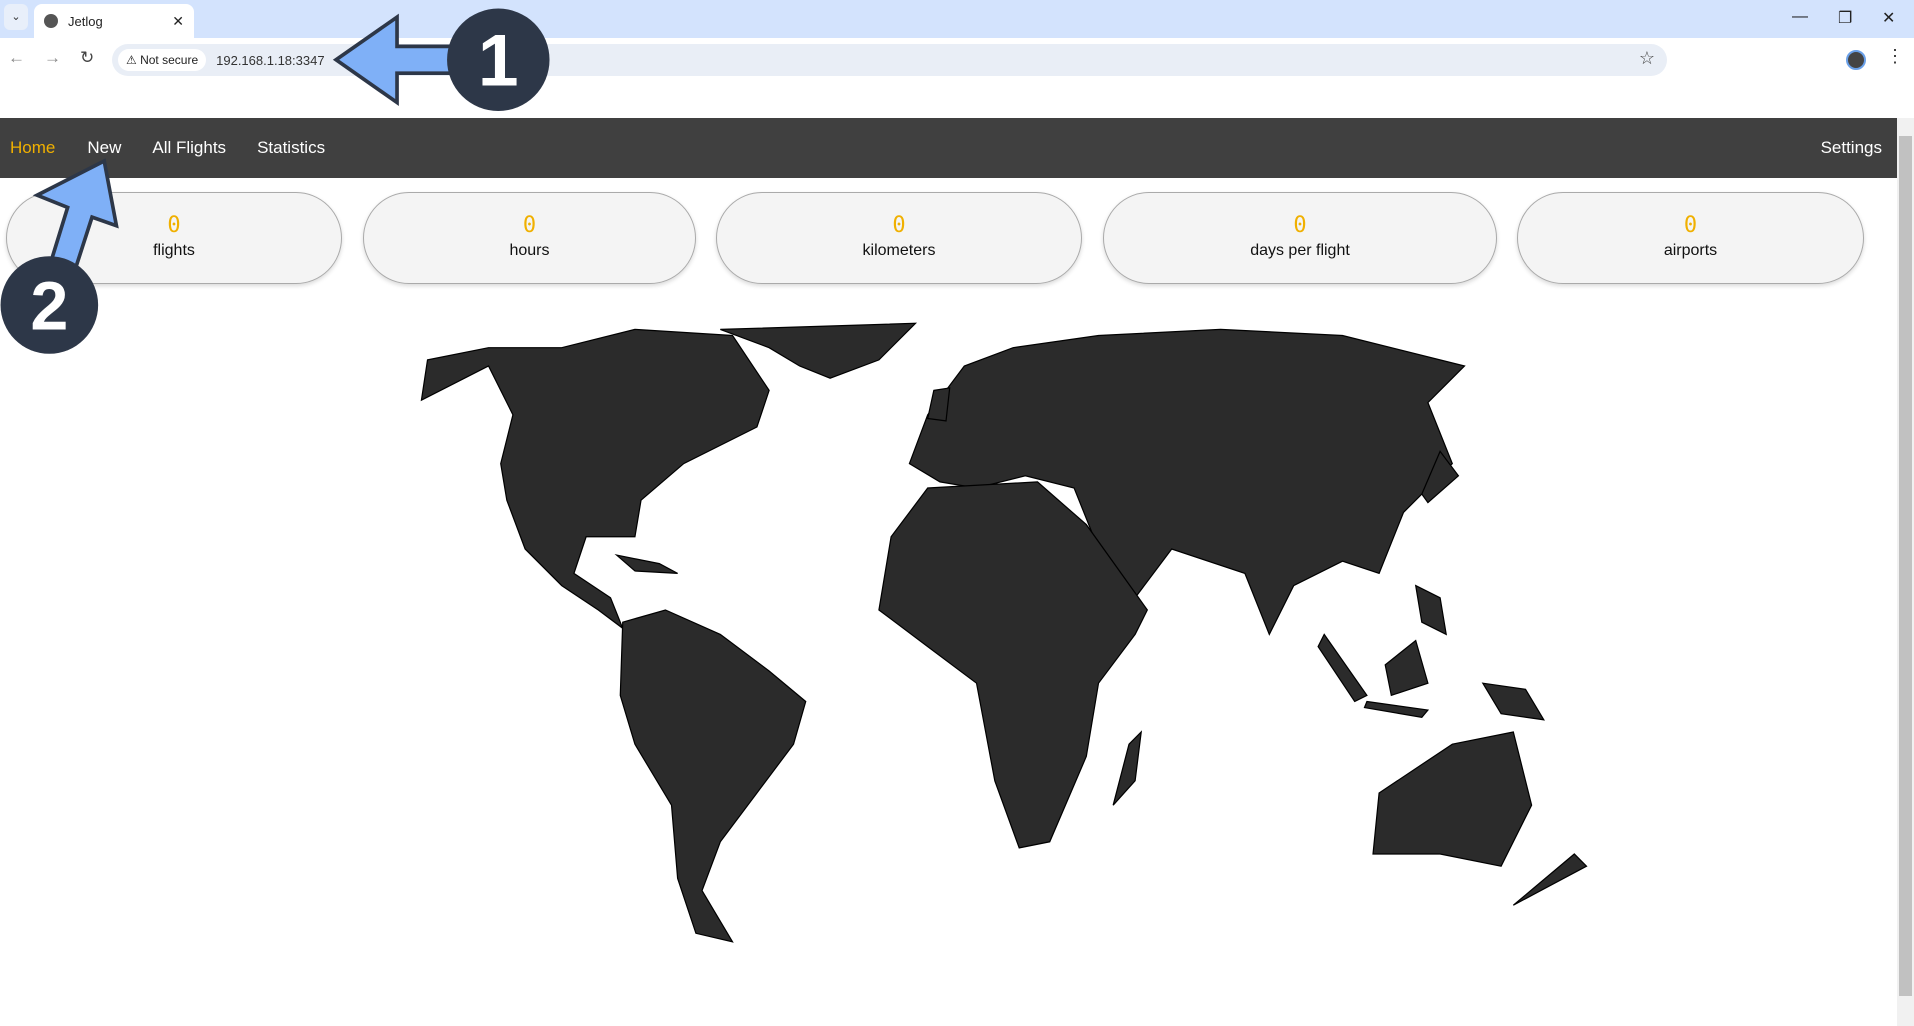  Describe the element at coordinates (1452, 799) in the screenshot. I see `australia` at that location.